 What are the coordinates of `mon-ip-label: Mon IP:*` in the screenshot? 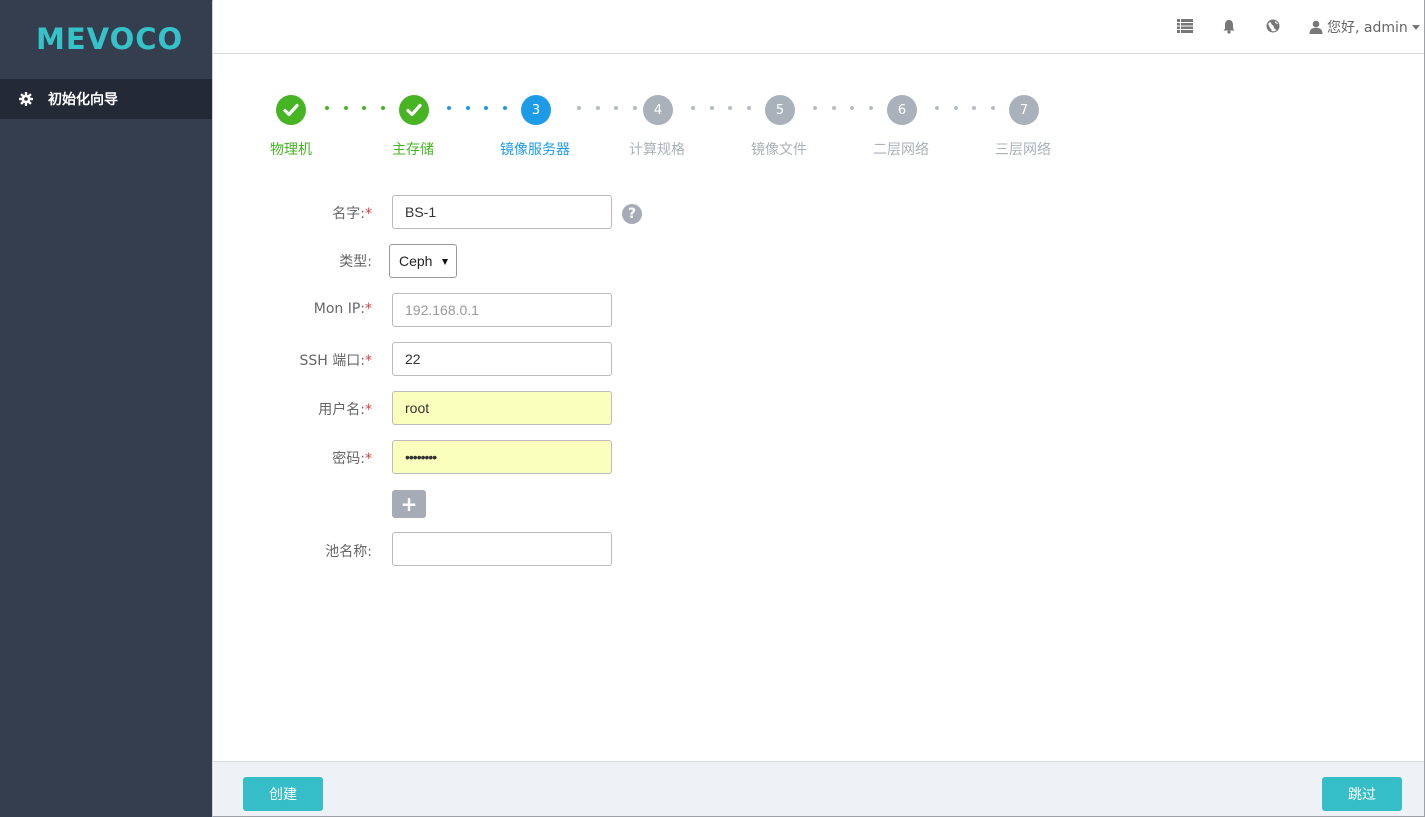 It's located at (342, 309).